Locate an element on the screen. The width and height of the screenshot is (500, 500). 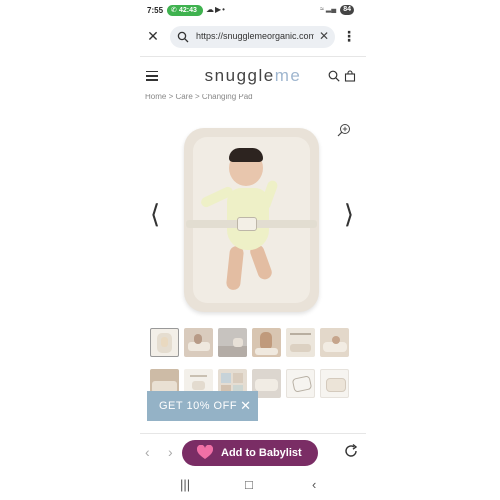
product-image is located at coordinates (251, 220).